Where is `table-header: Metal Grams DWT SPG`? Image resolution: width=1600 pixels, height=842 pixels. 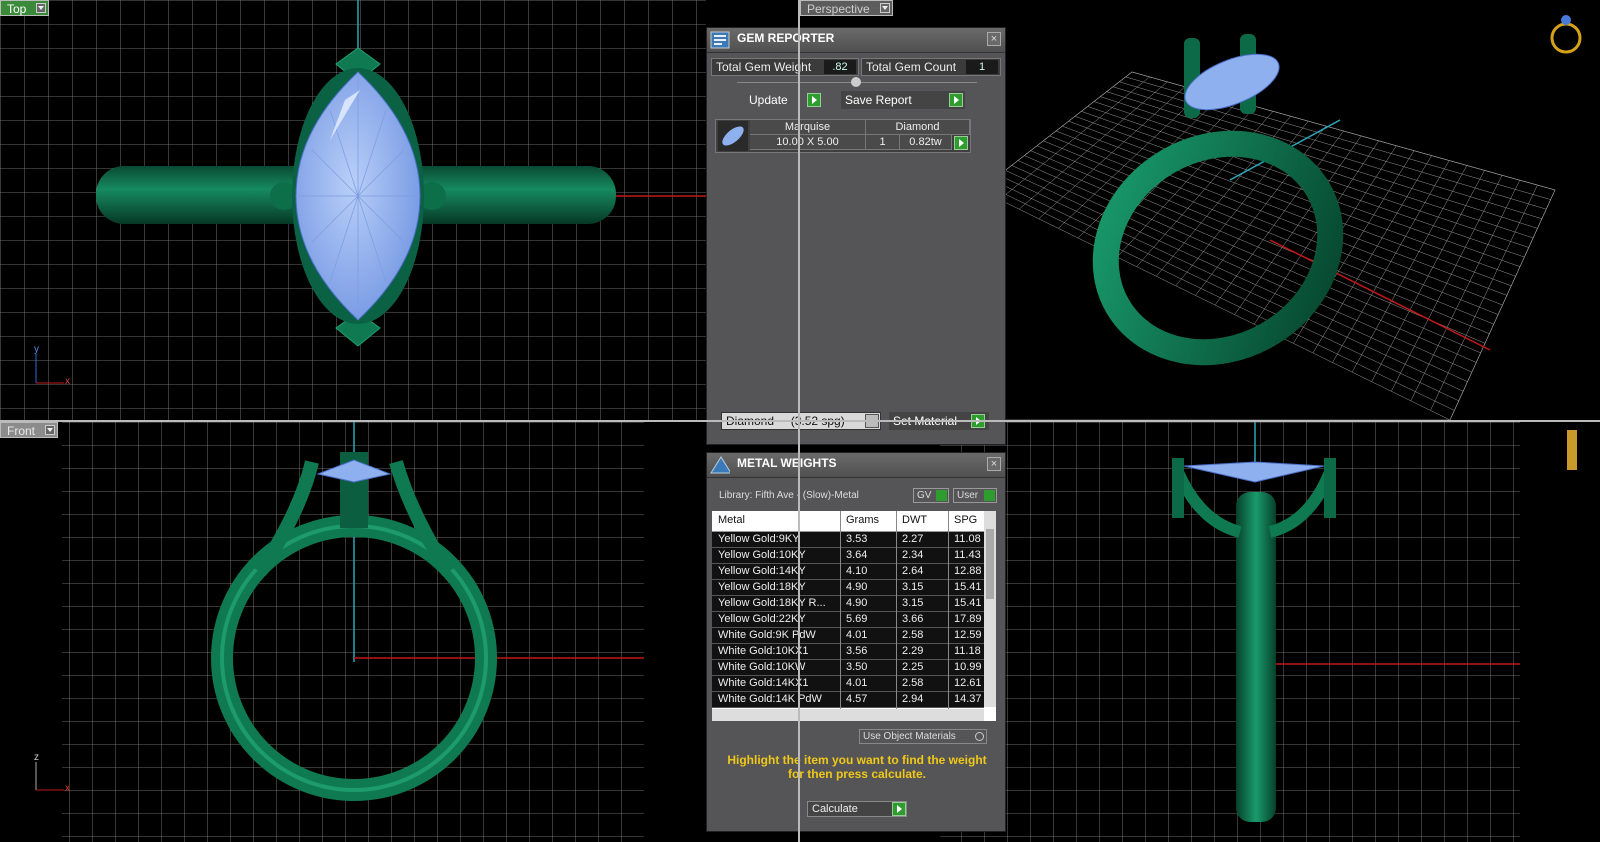
table-header: Metal Grams DWT SPG is located at coordinates (848, 521).